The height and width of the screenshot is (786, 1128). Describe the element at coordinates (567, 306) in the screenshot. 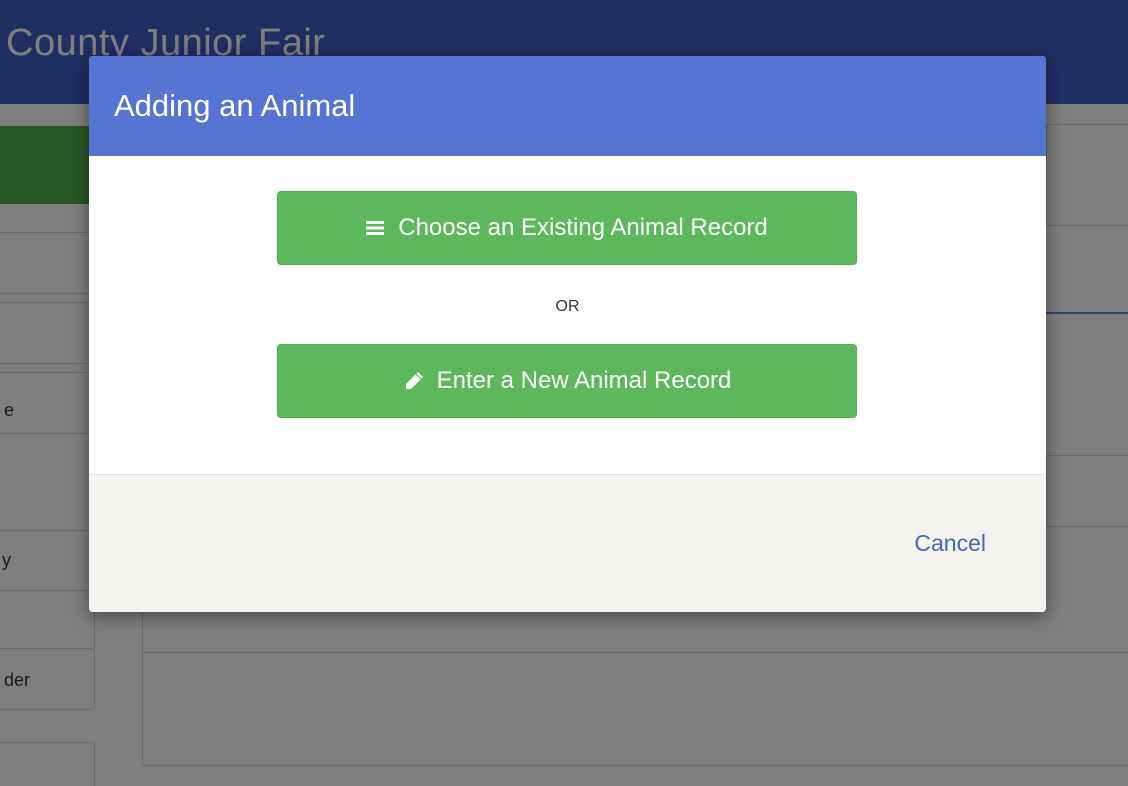

I see `or-separator: OR` at that location.